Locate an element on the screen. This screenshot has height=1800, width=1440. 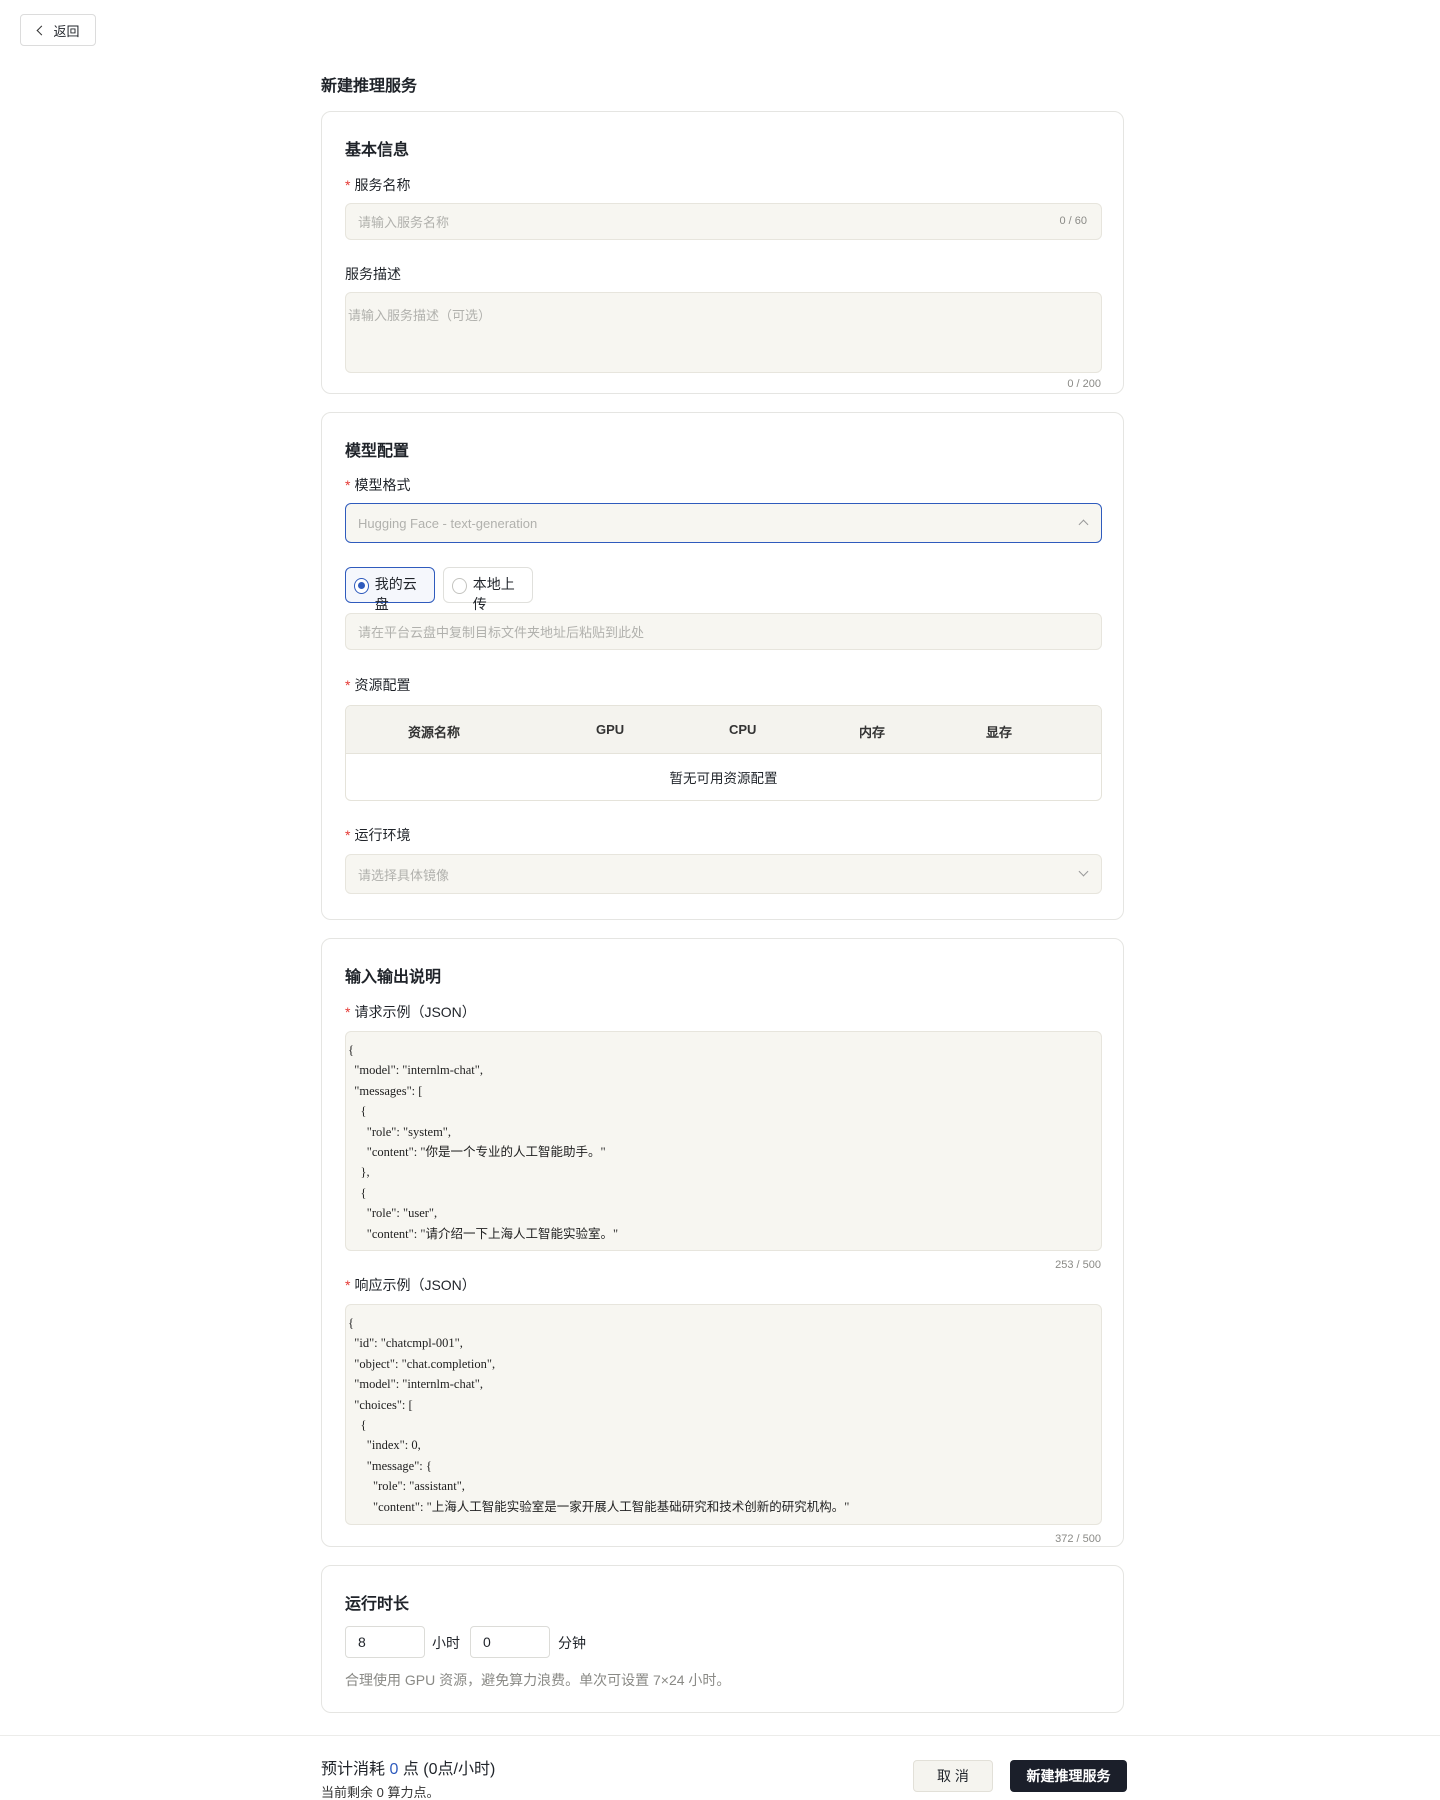
column-header-memory: 内存 is located at coordinates (872, 732).